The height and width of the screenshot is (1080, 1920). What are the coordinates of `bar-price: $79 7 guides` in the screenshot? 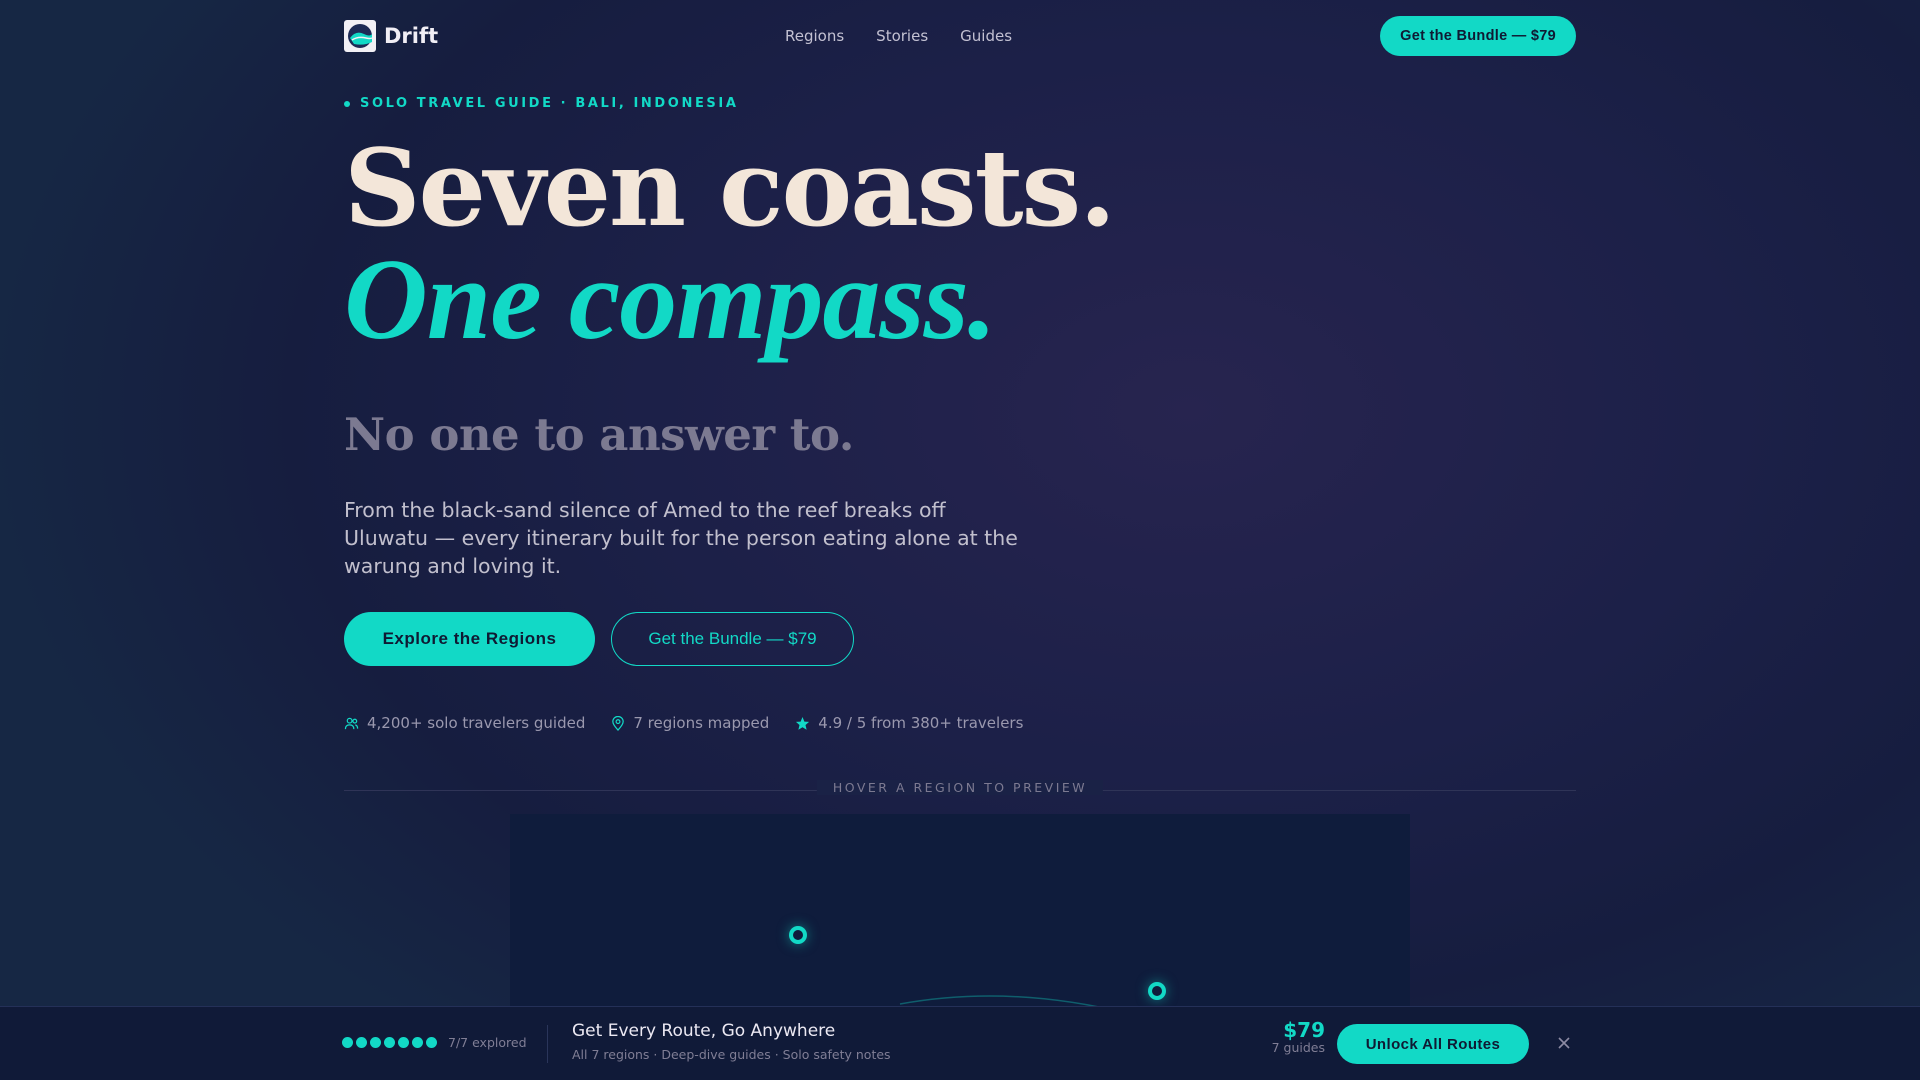 It's located at (1298, 1037).